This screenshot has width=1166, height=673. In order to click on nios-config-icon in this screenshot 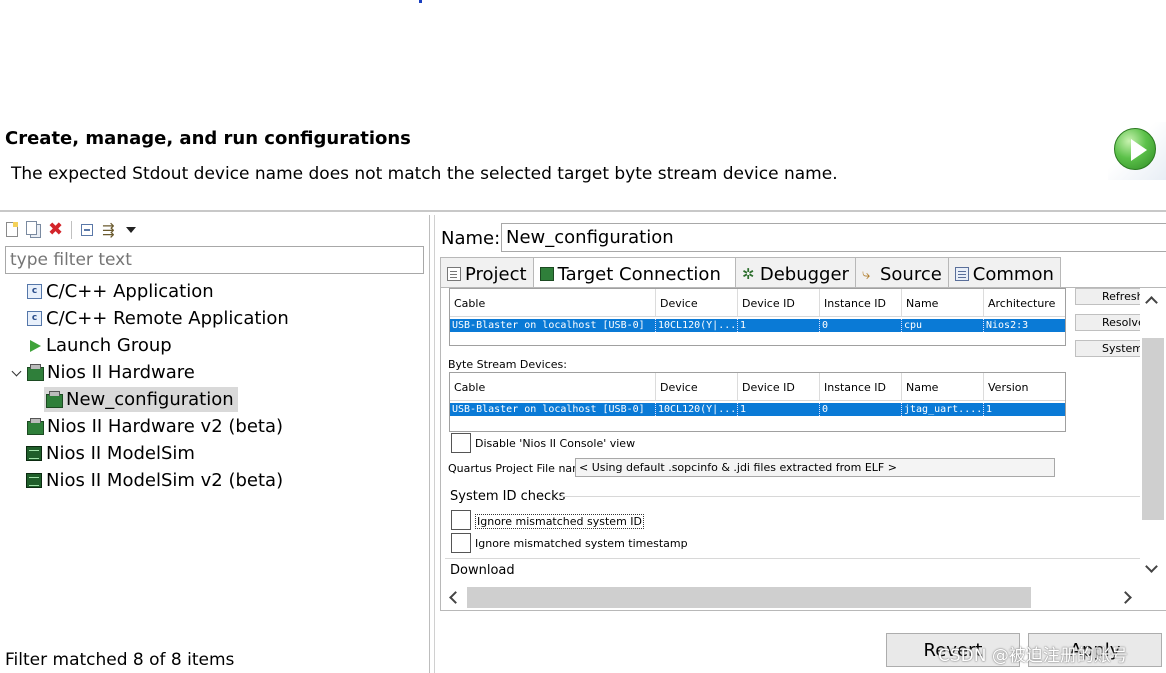, I will do `click(54, 399)`.